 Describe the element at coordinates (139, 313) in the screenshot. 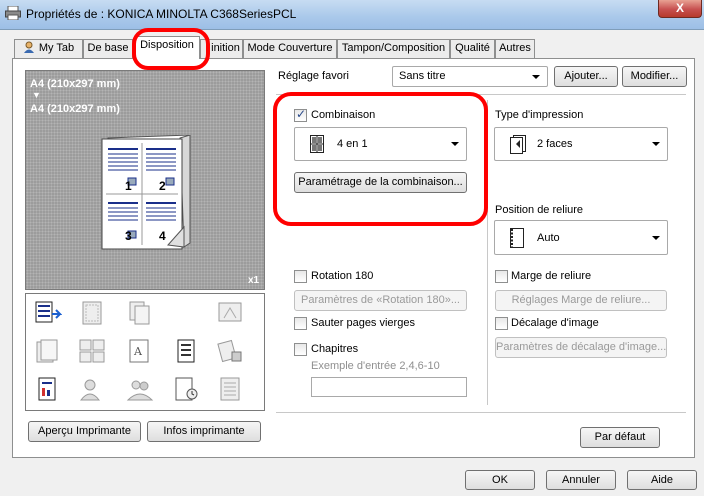

I see `page-layout-icon` at that location.